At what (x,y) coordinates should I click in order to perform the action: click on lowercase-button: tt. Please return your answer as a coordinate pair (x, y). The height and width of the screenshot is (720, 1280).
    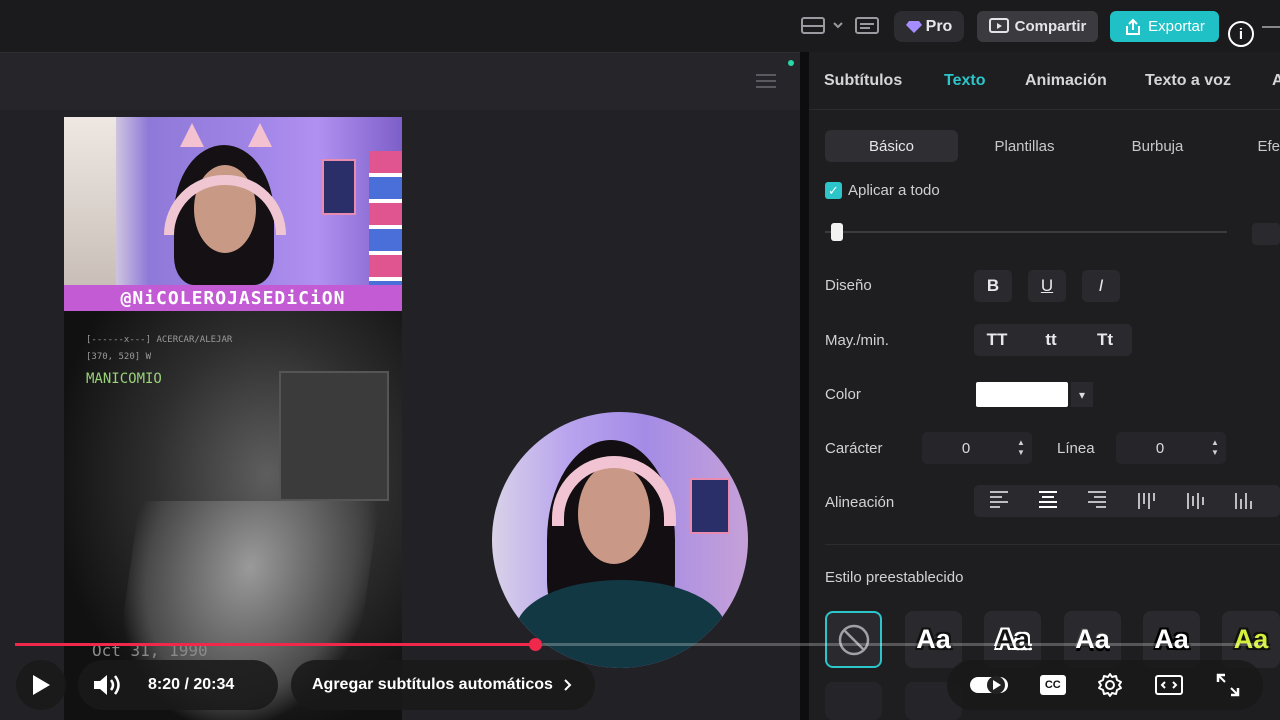
    Looking at the image, I should click on (1051, 340).